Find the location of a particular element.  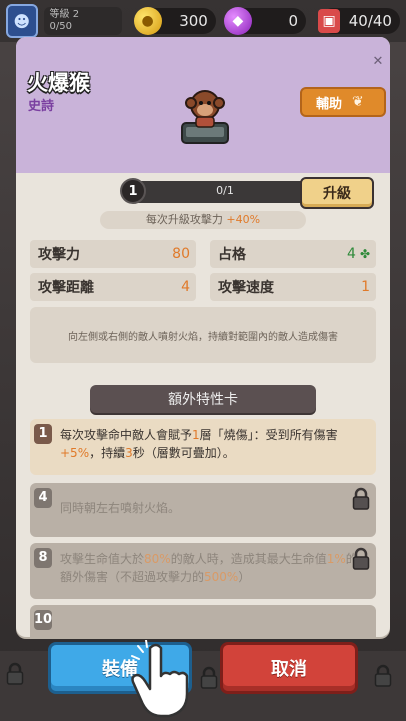

wings-icon: ❦ is located at coordinates (358, 102).